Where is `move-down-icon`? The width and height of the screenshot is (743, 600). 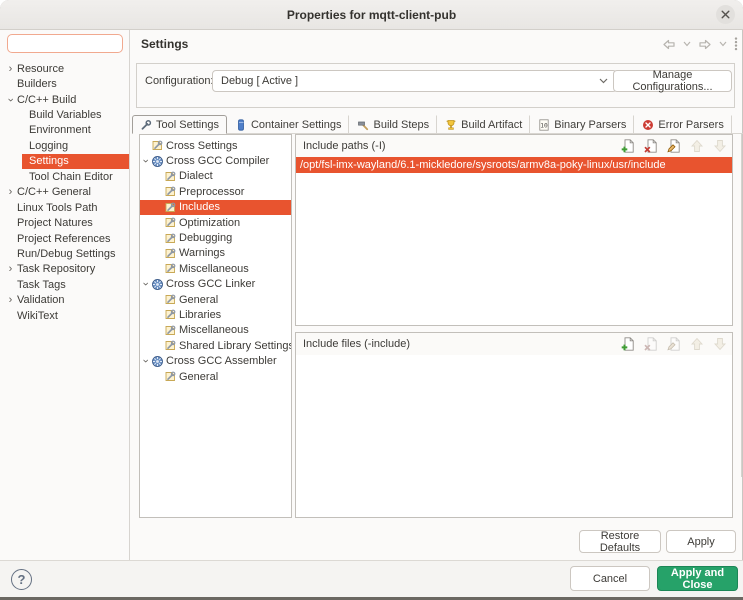 move-down-icon is located at coordinates (720, 146).